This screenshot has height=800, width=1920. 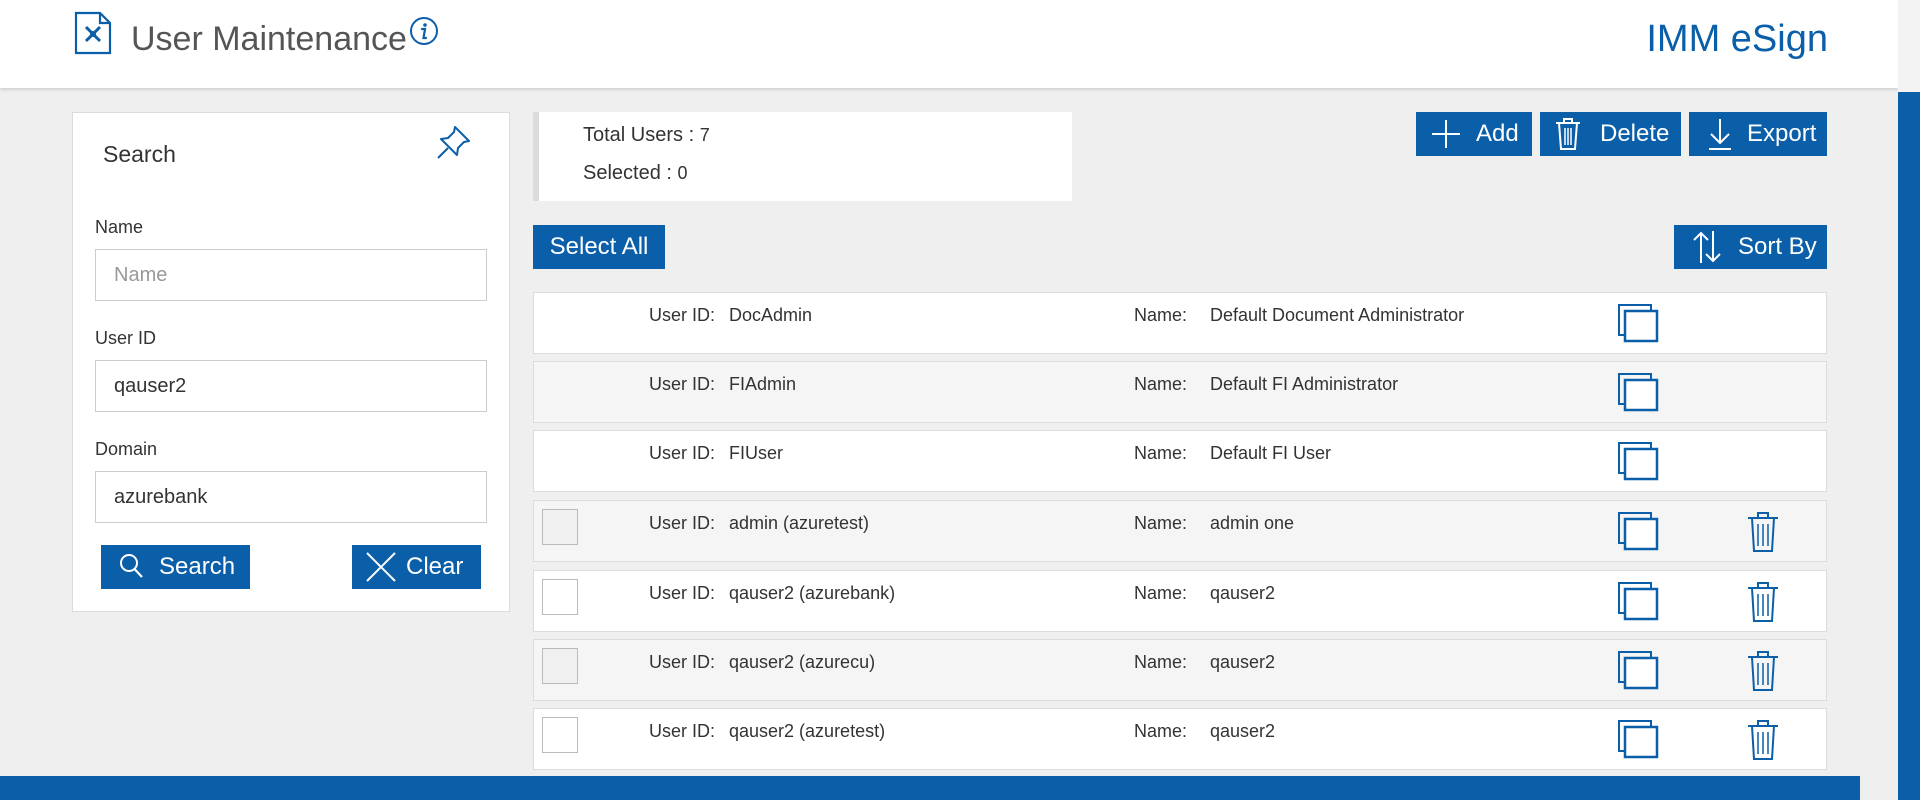 I want to click on plus-icon, so click(x=1446, y=134).